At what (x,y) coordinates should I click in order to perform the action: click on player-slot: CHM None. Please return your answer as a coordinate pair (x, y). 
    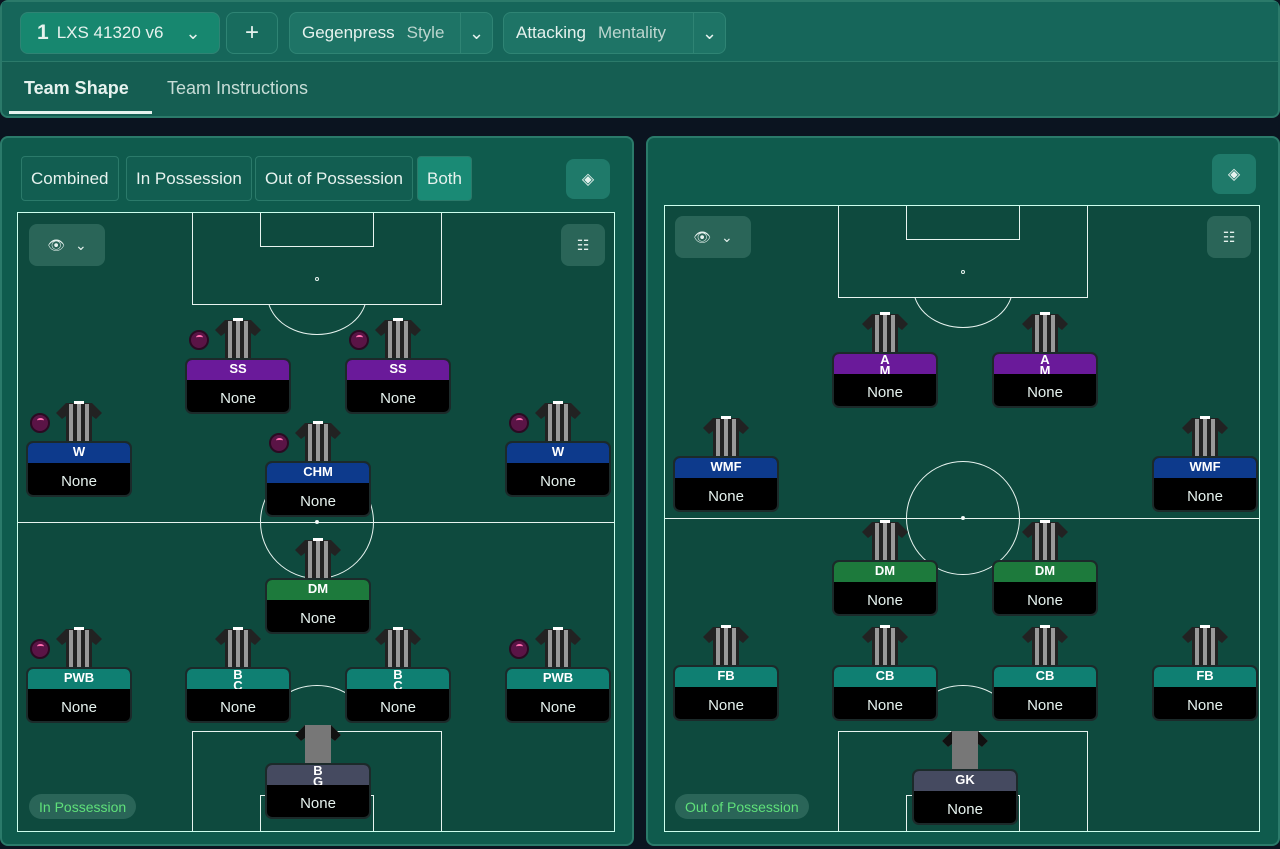
    Looking at the image, I should click on (318, 469).